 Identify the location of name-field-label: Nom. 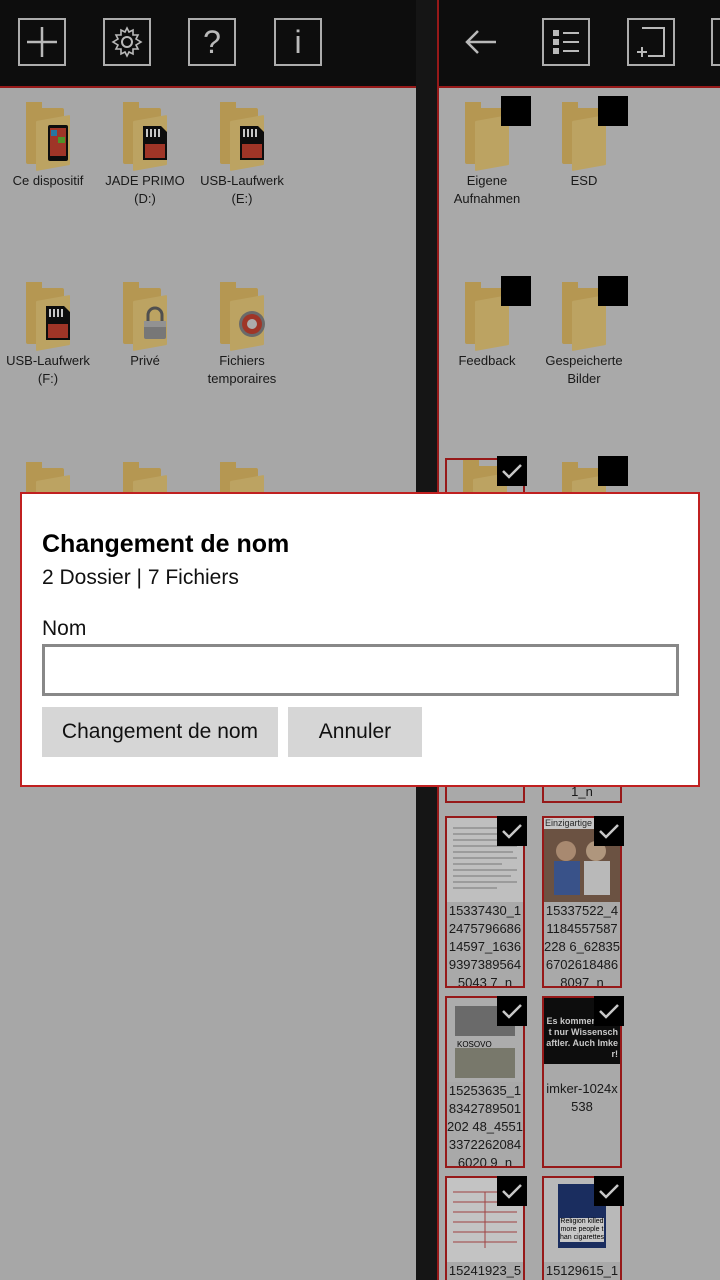
(64, 628).